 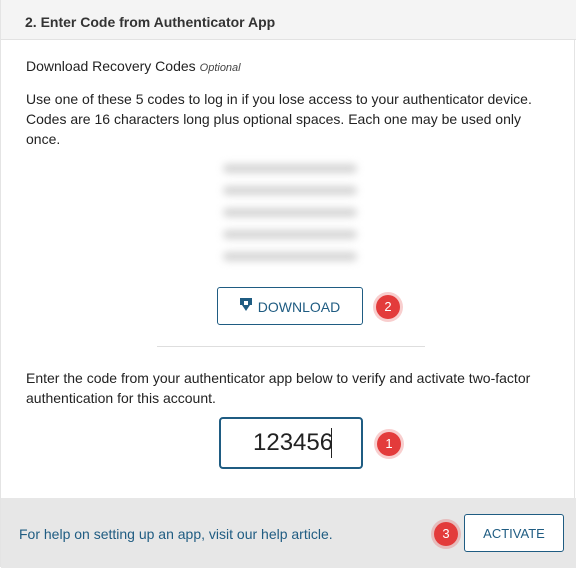 What do you see at coordinates (299, 307) in the screenshot?
I see `download-label: DOWNLOAD` at bounding box center [299, 307].